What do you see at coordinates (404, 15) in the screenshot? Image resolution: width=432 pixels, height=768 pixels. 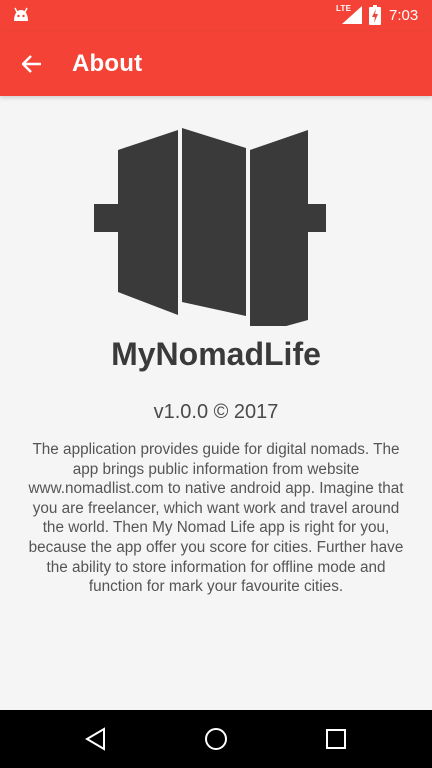 I see `clock-time: 7:03` at bounding box center [404, 15].